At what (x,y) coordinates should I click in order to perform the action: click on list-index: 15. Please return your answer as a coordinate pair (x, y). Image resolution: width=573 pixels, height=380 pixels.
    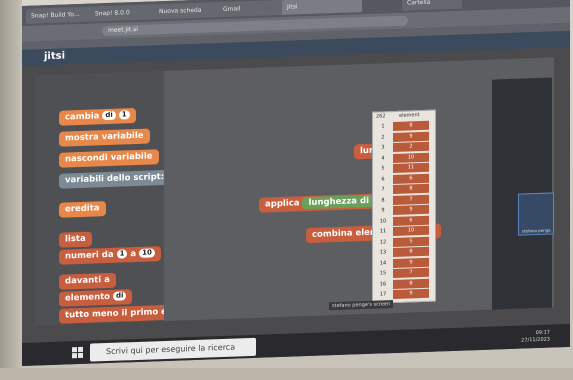
    Looking at the image, I should click on (383, 273).